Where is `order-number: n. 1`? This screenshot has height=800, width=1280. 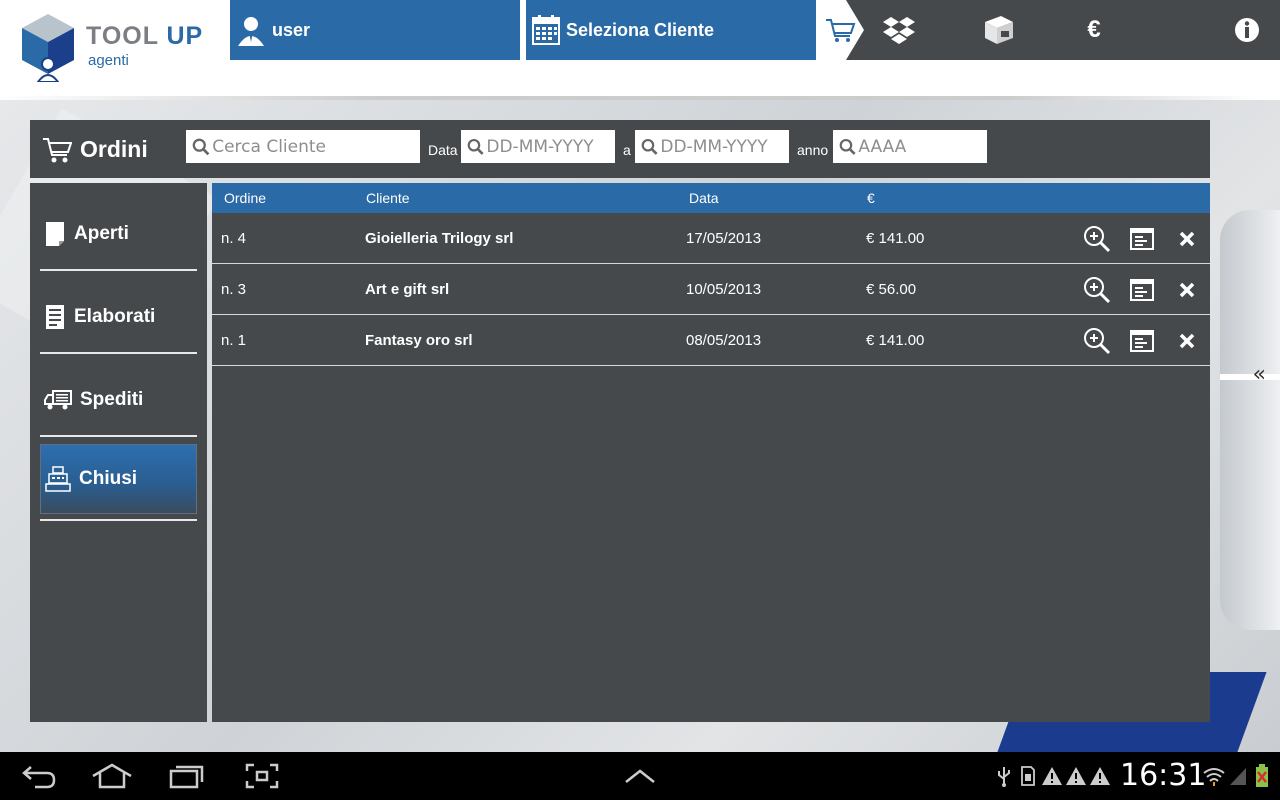
order-number: n. 1 is located at coordinates (234, 340).